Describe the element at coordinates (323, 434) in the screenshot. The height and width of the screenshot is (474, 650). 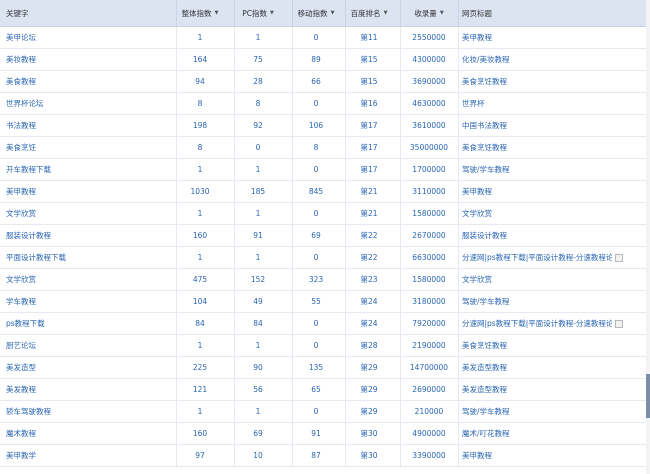
I see `table-row: 魔术教程 160 69 91 第30 4900000 魔术/叮花教程` at that location.